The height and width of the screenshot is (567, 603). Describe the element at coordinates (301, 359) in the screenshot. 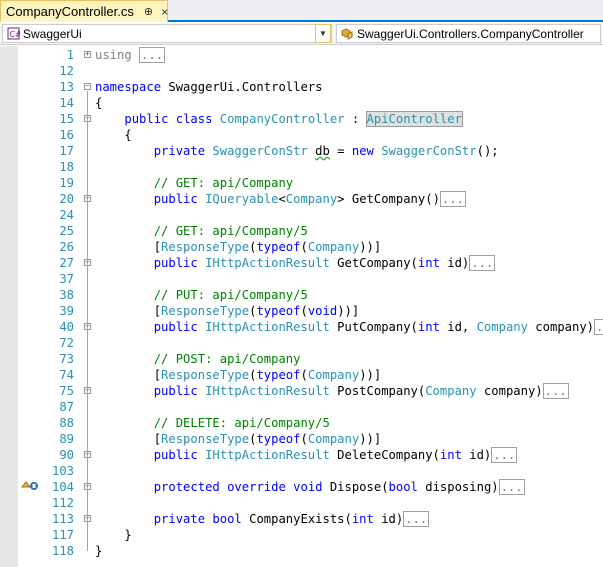

I see `code-line: 73 // POST: api/Company` at that location.